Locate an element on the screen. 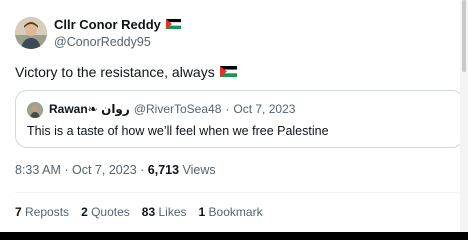  quote-date: Oct 7, 2023 is located at coordinates (264, 109).